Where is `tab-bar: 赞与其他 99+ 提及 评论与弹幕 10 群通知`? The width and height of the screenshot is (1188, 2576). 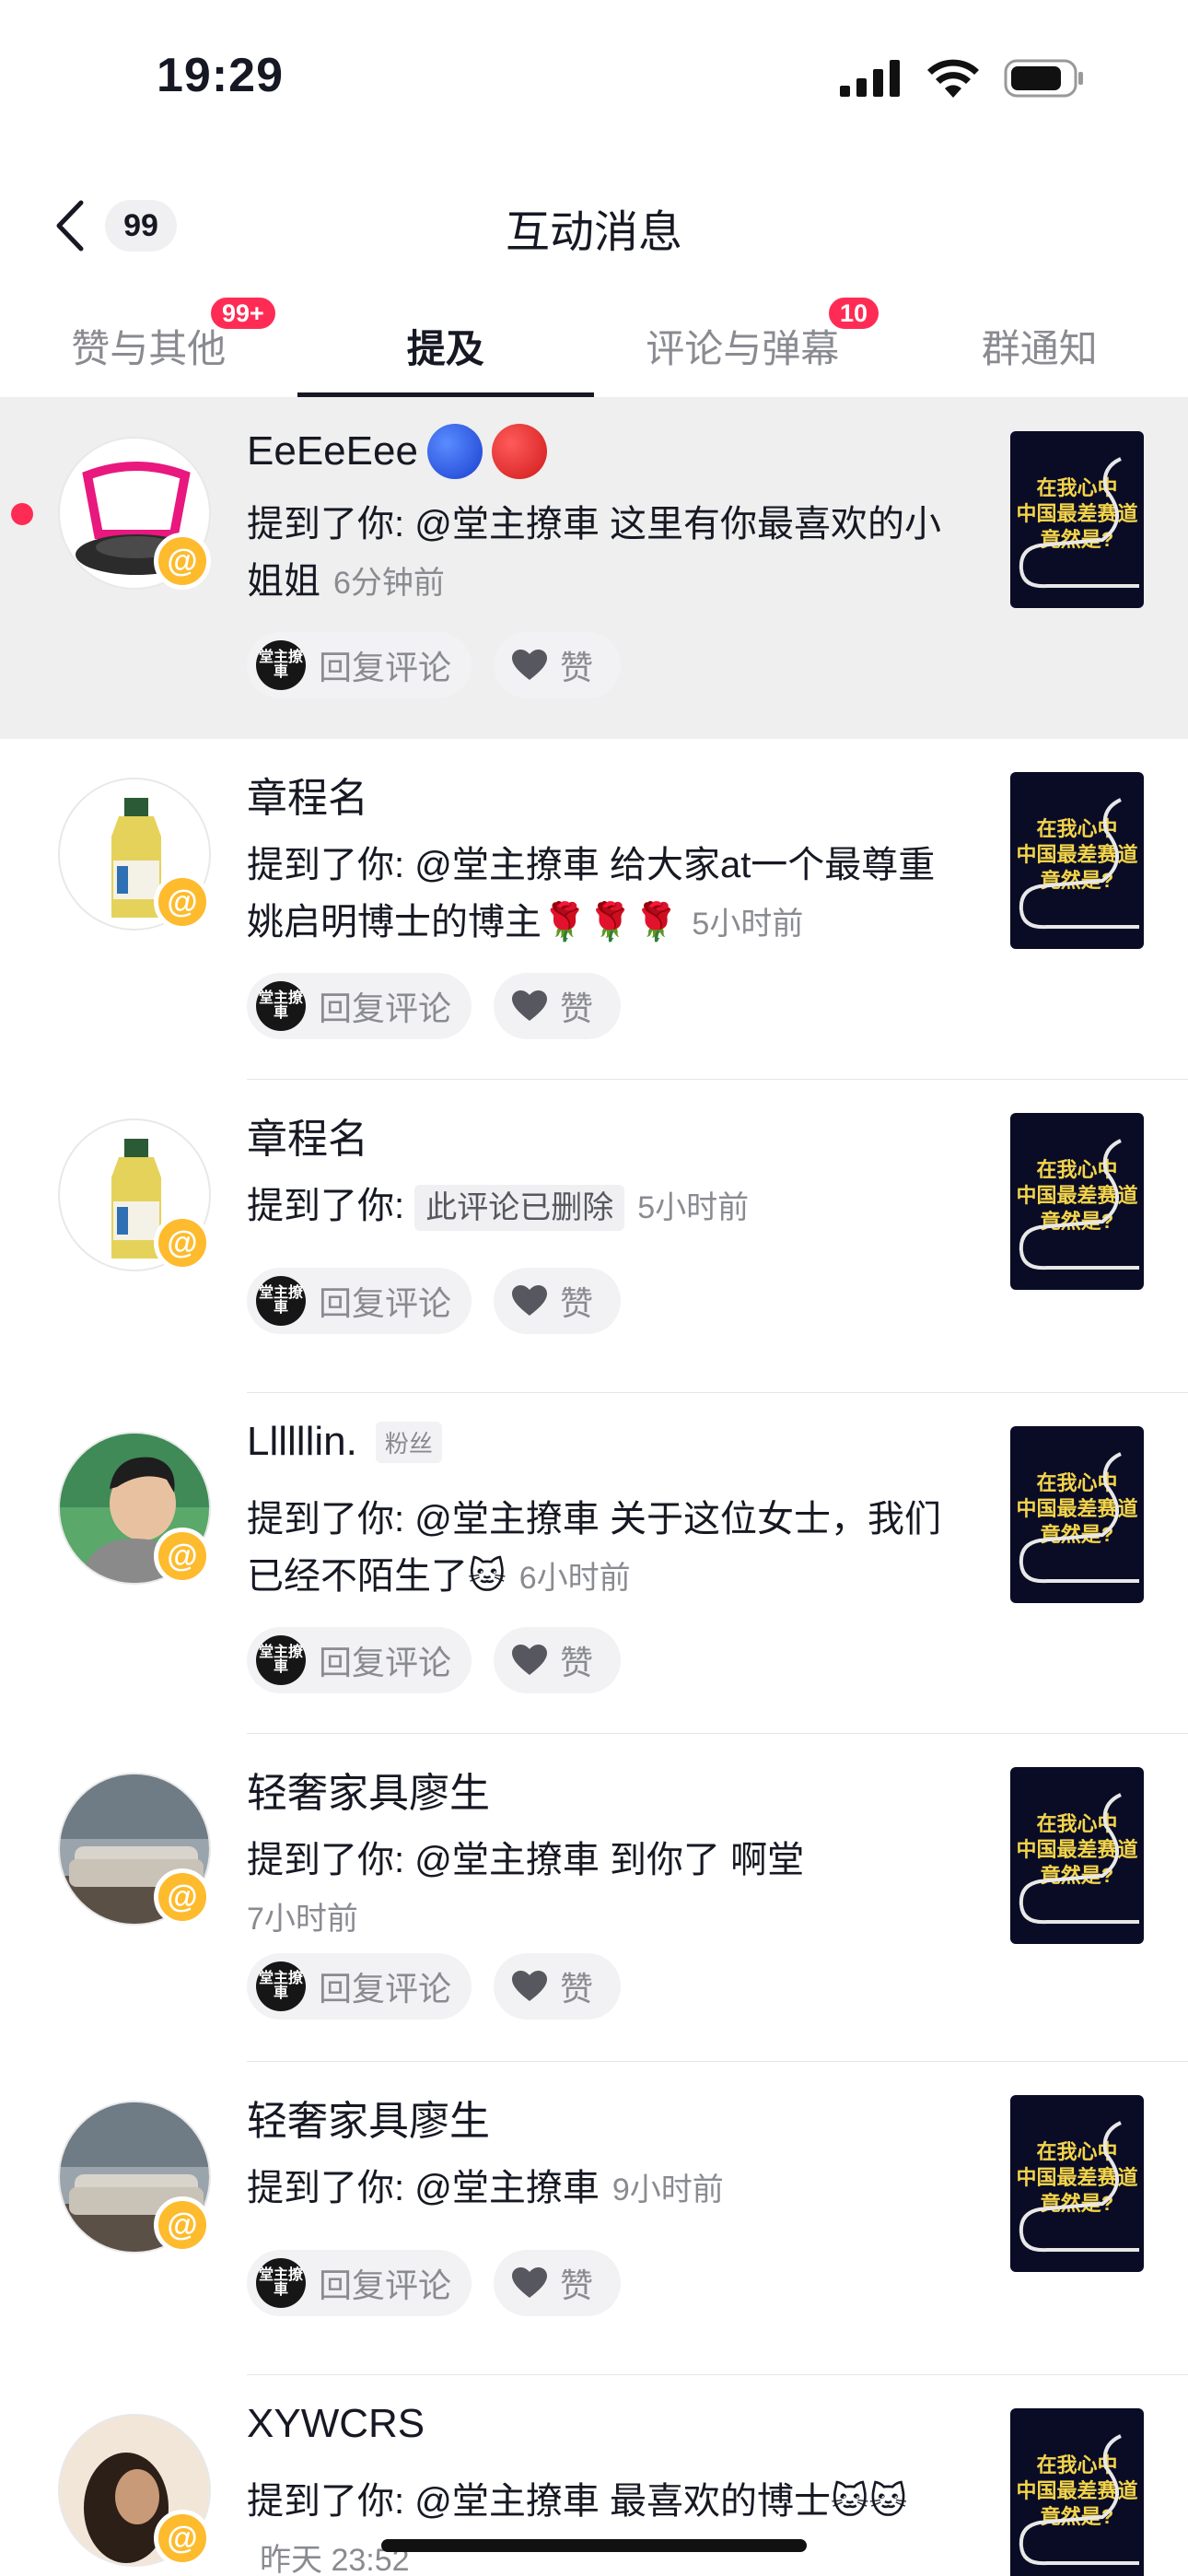 tab-bar: 赞与其他 99+ 提及 评论与弹幕 10 群通知 is located at coordinates (594, 346).